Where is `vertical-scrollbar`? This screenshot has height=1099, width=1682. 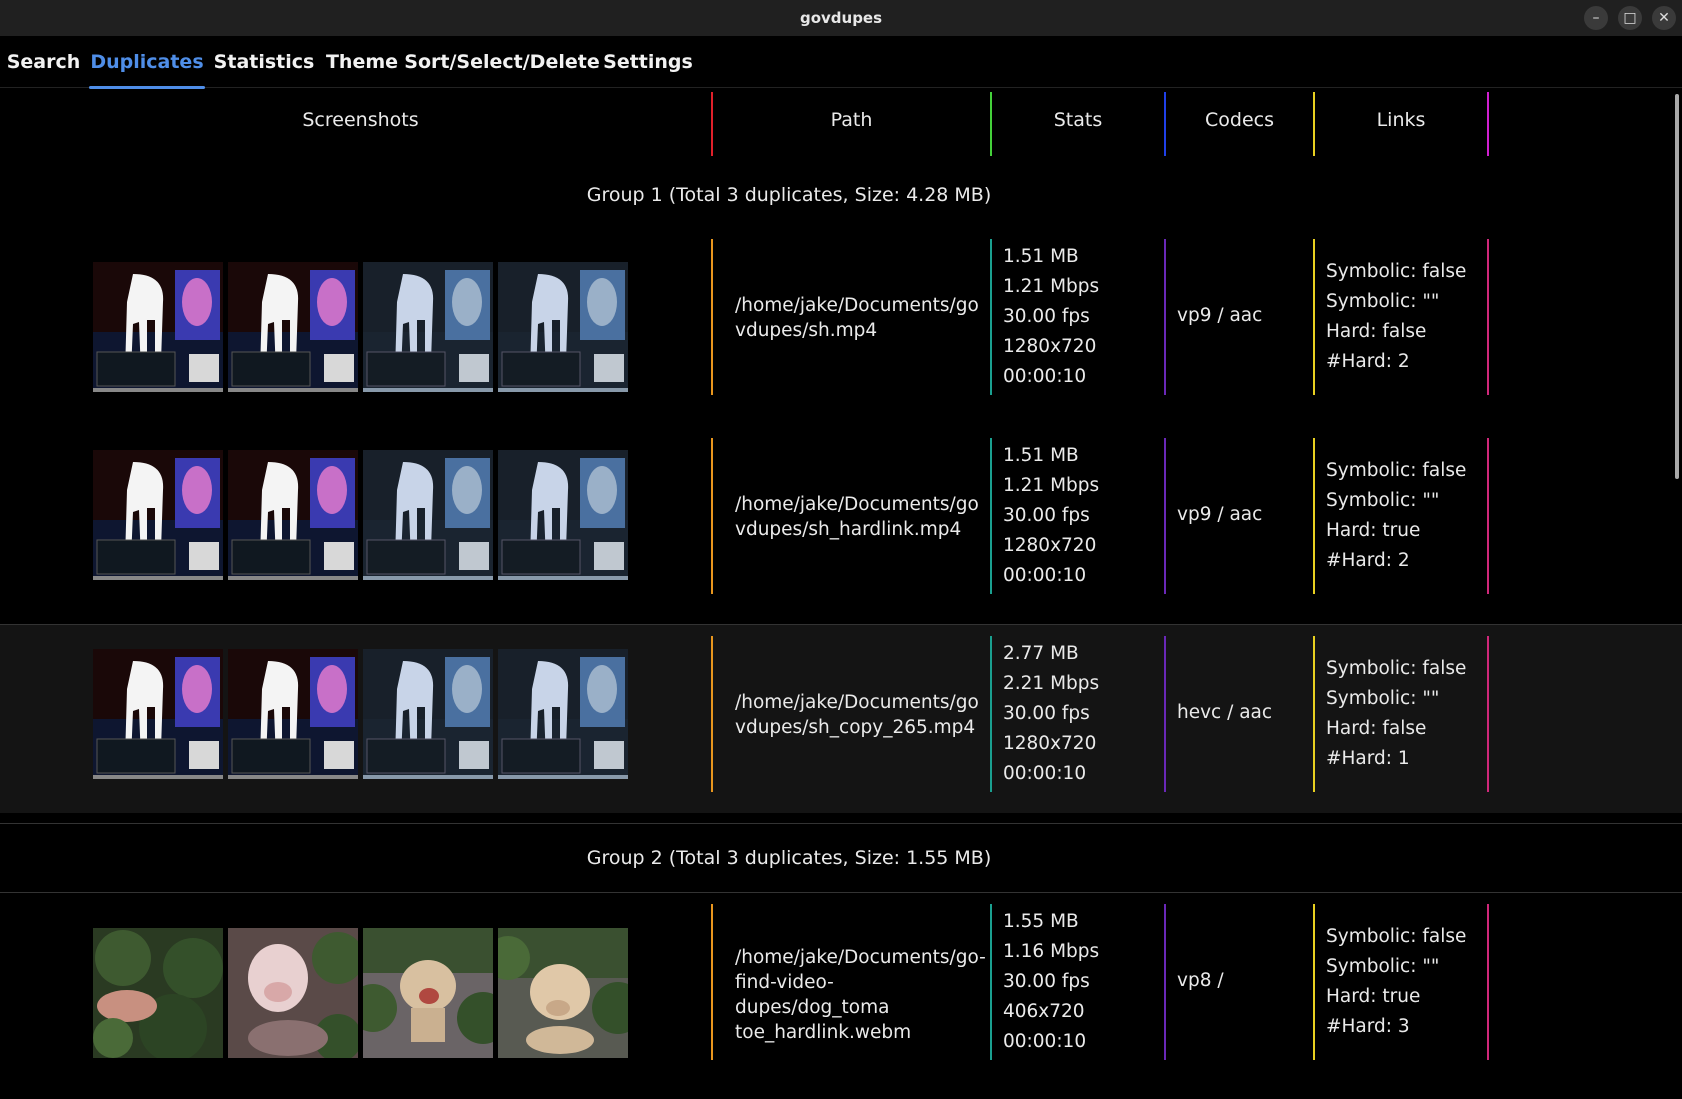 vertical-scrollbar is located at coordinates (1677, 594).